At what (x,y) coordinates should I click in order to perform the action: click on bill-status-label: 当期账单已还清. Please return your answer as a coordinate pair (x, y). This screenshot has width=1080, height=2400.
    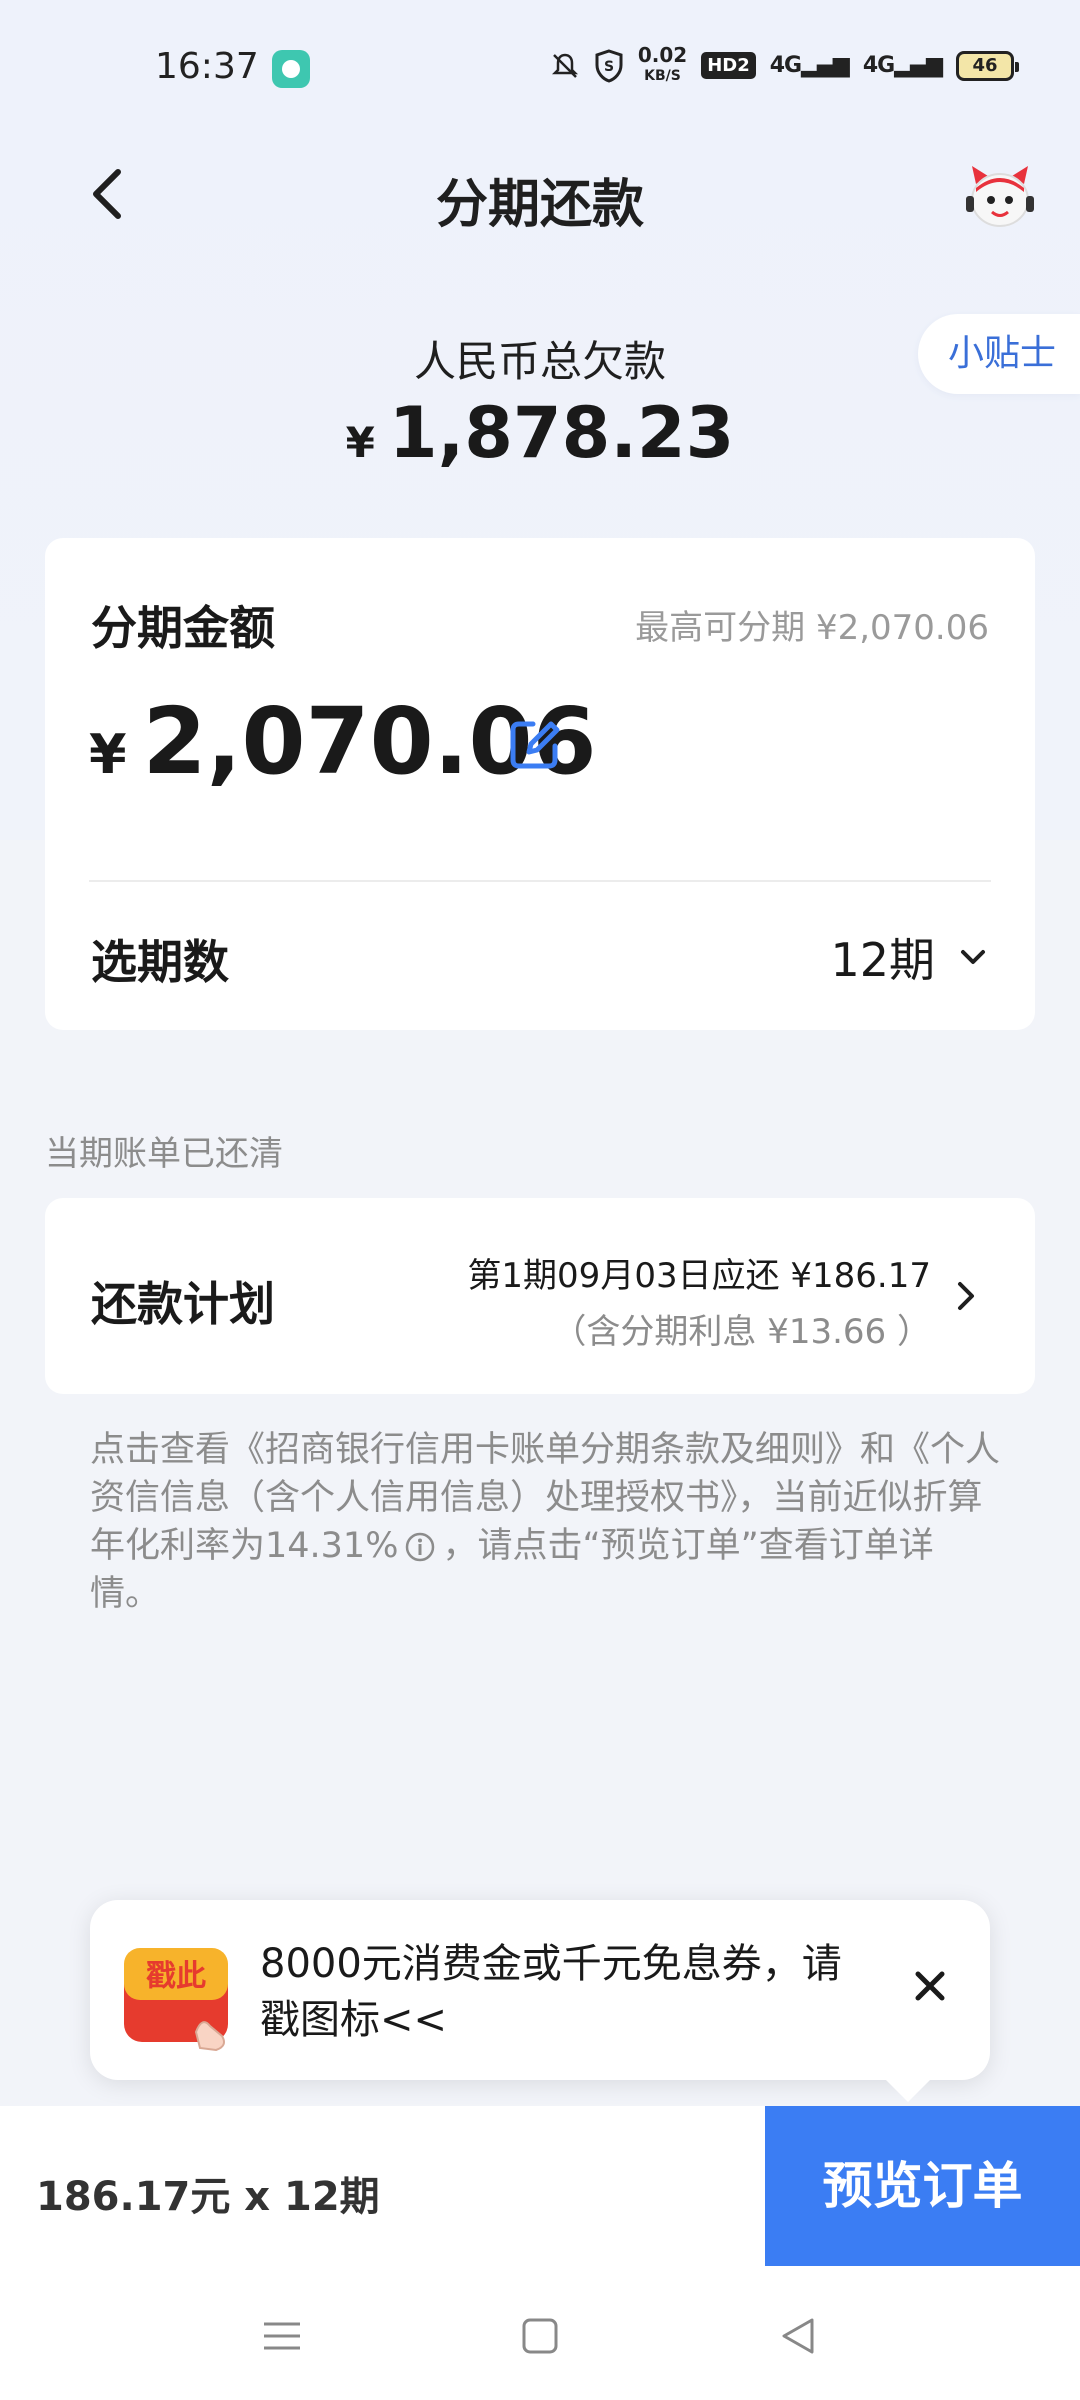
    Looking at the image, I should click on (164, 1154).